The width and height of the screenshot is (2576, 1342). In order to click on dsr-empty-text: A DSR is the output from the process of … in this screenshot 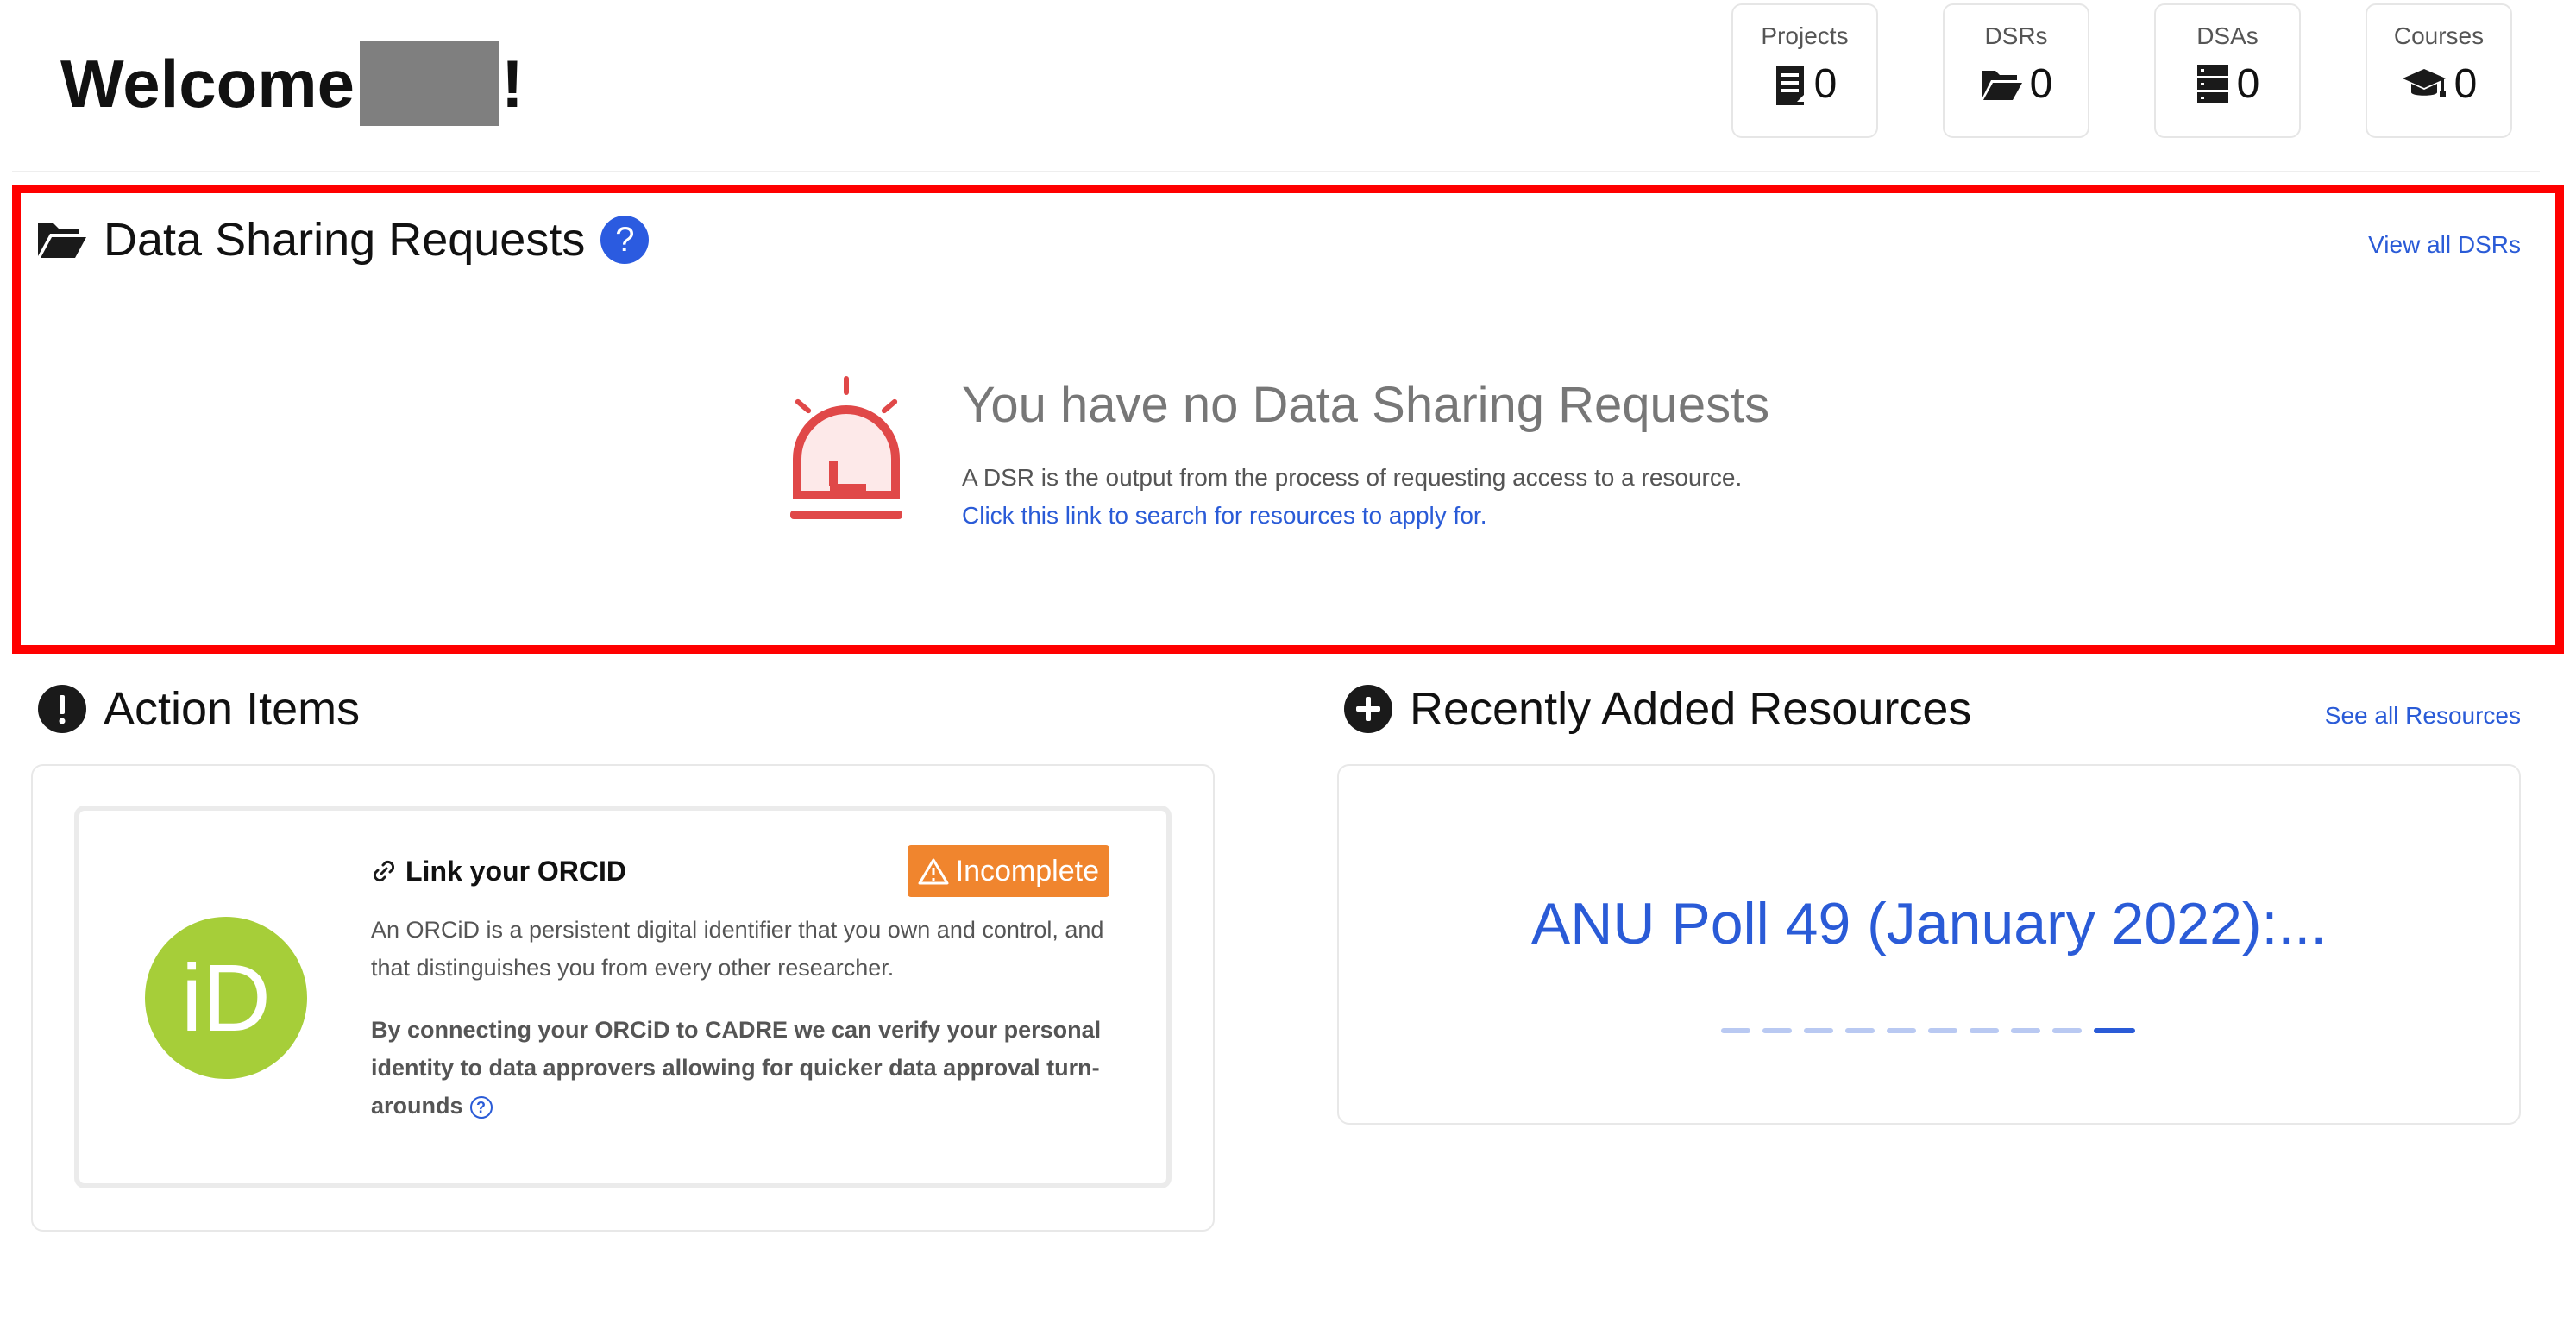, I will do `click(1352, 477)`.